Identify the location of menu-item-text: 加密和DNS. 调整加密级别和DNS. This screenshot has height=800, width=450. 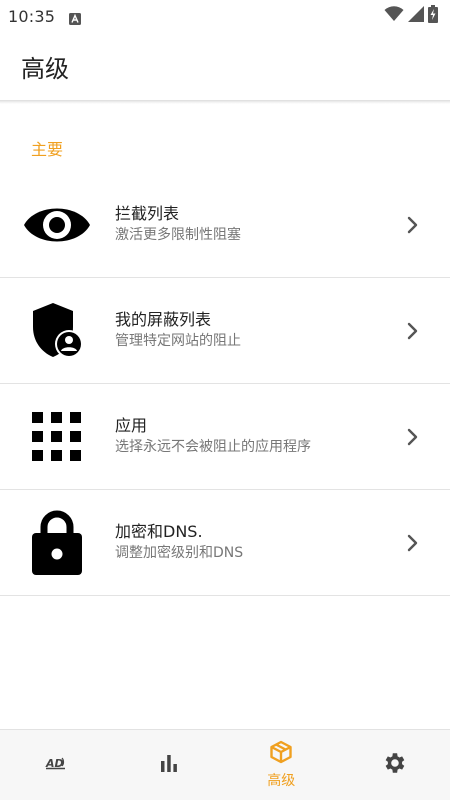
(179, 542).